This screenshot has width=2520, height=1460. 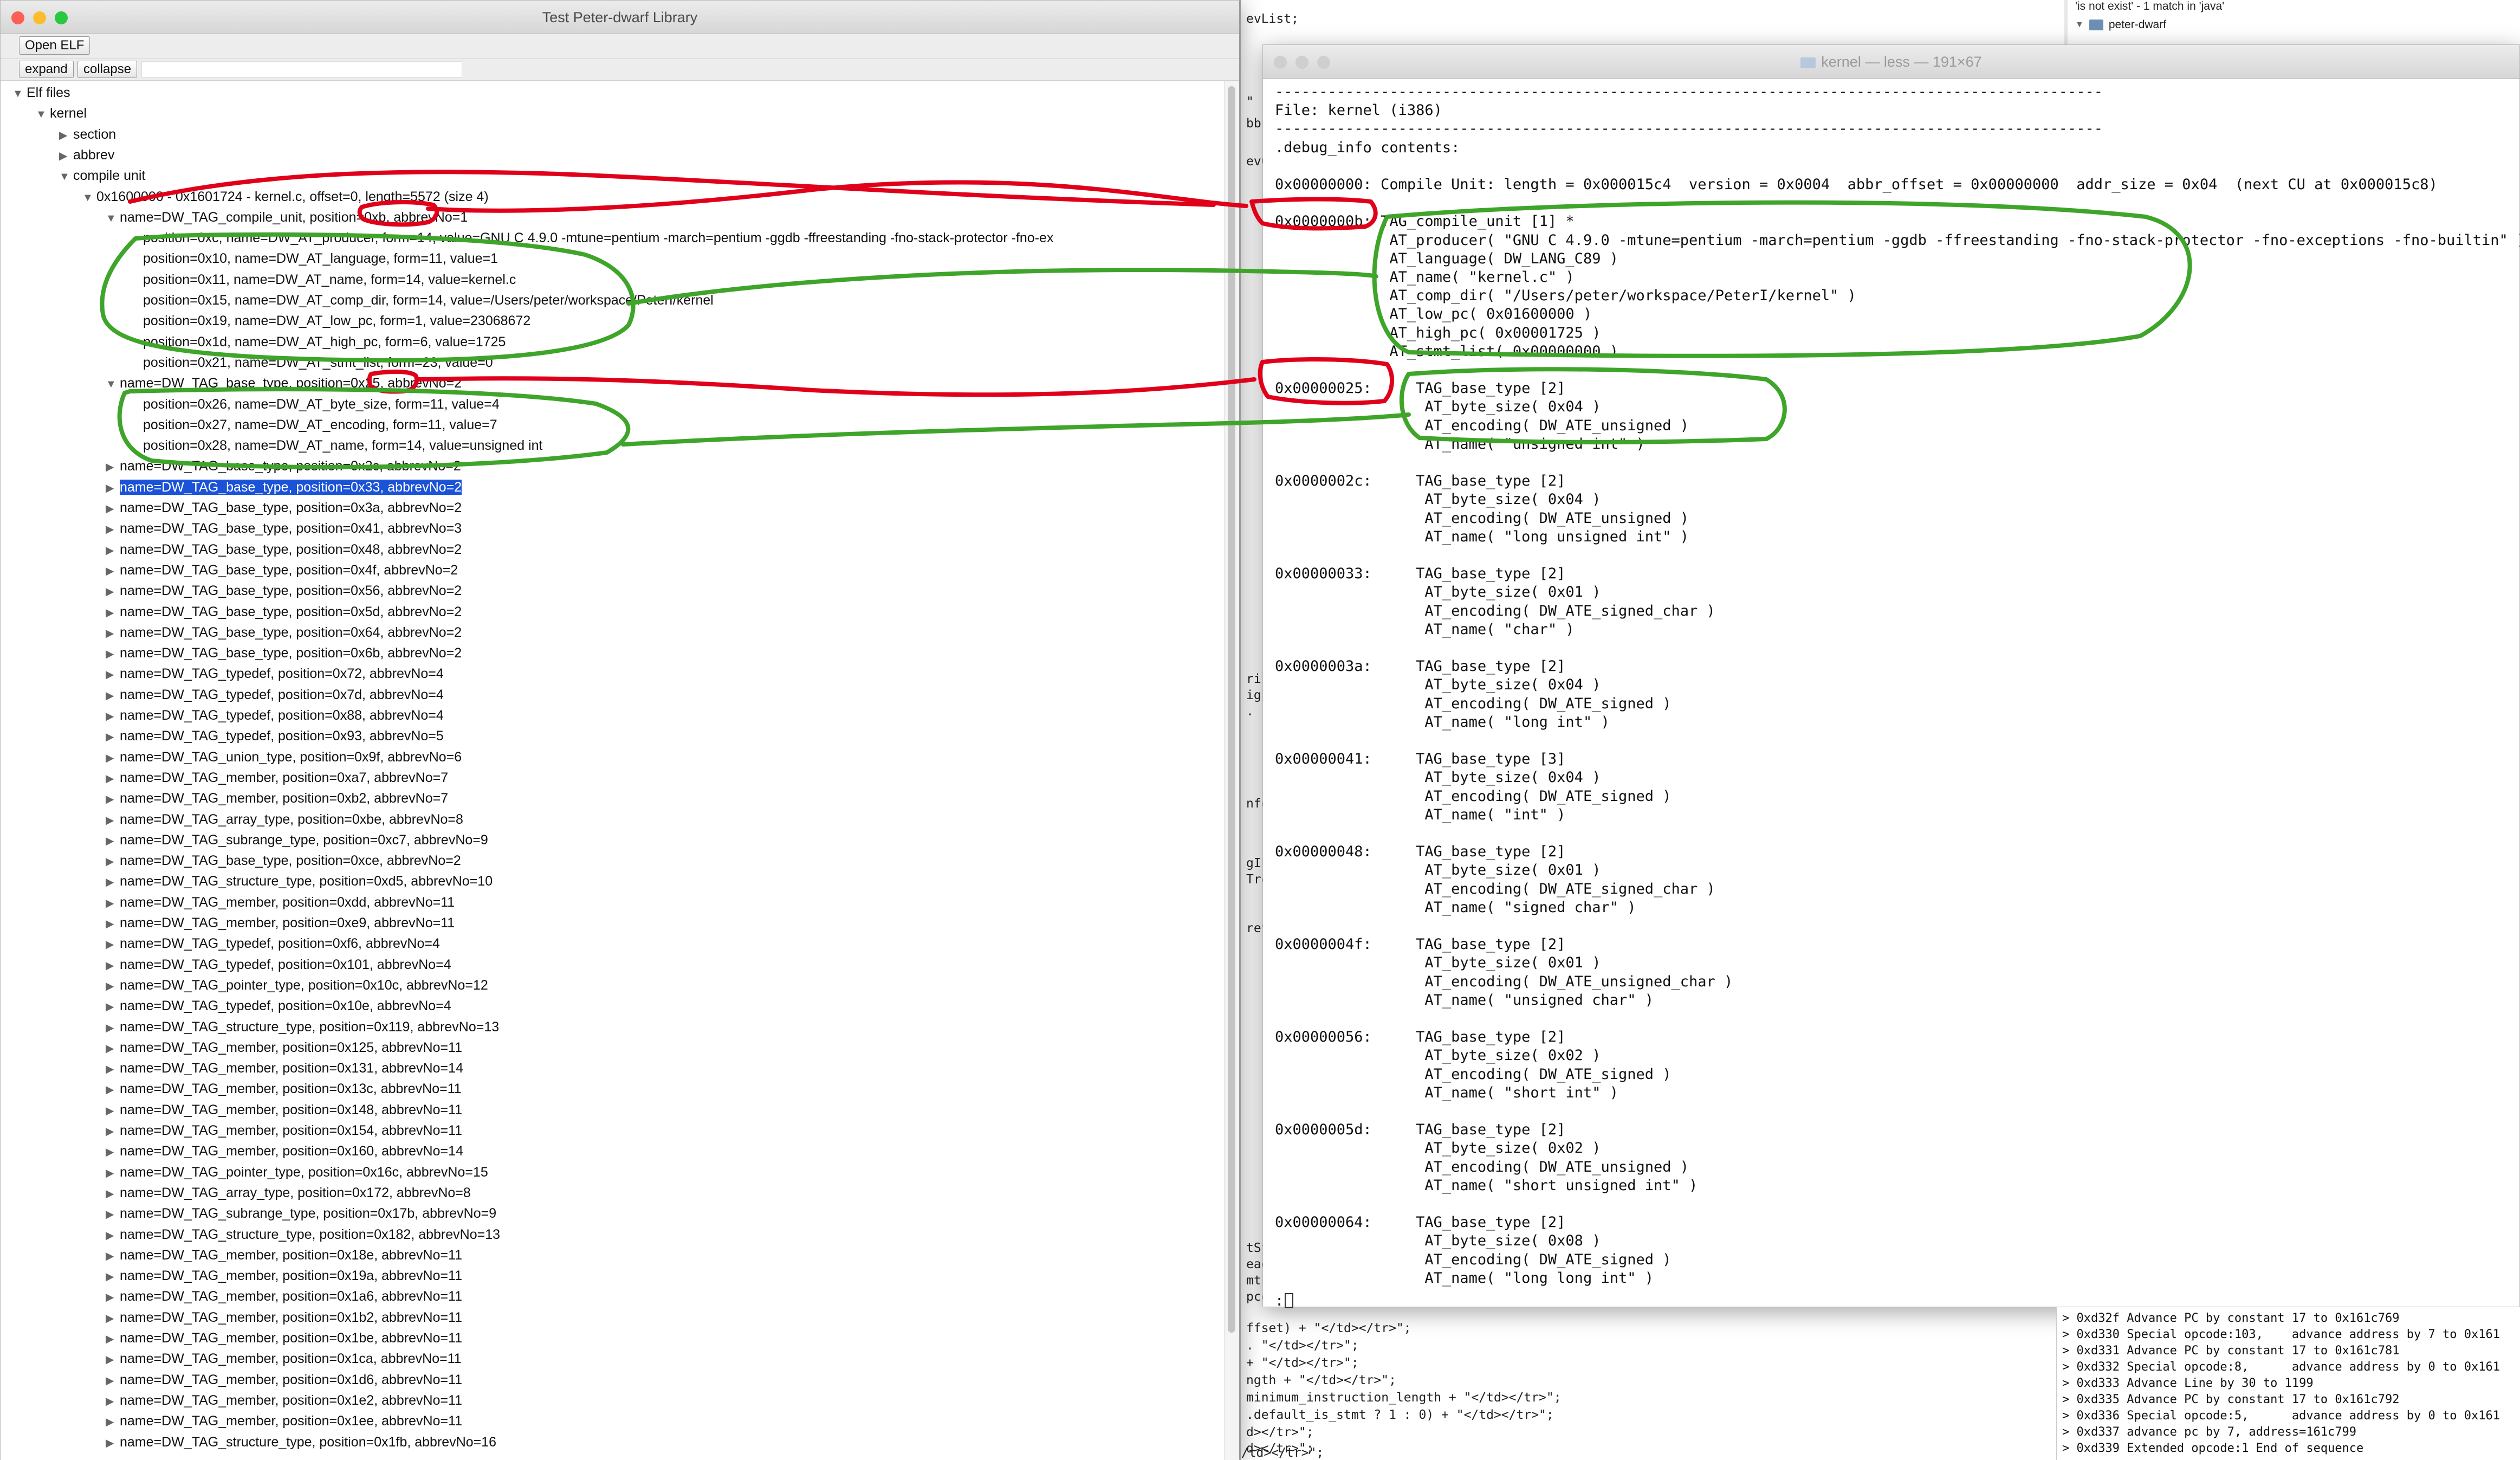 What do you see at coordinates (41, 92) in the screenshot?
I see `tree-node: ▼ Elf files` at bounding box center [41, 92].